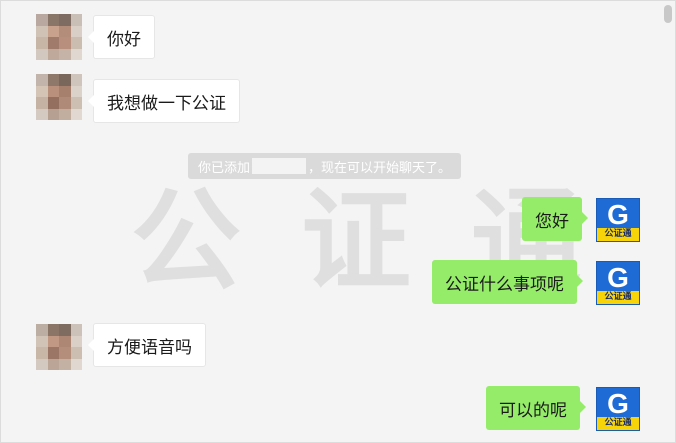 The width and height of the screenshot is (676, 443). Describe the element at coordinates (224, 168) in the screenshot. I see `system-notice-prefix: 你已添加` at that location.